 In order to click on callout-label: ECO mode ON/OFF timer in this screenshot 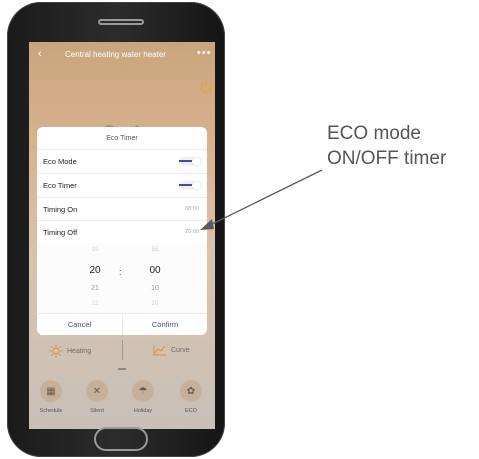, I will do `click(402, 146)`.